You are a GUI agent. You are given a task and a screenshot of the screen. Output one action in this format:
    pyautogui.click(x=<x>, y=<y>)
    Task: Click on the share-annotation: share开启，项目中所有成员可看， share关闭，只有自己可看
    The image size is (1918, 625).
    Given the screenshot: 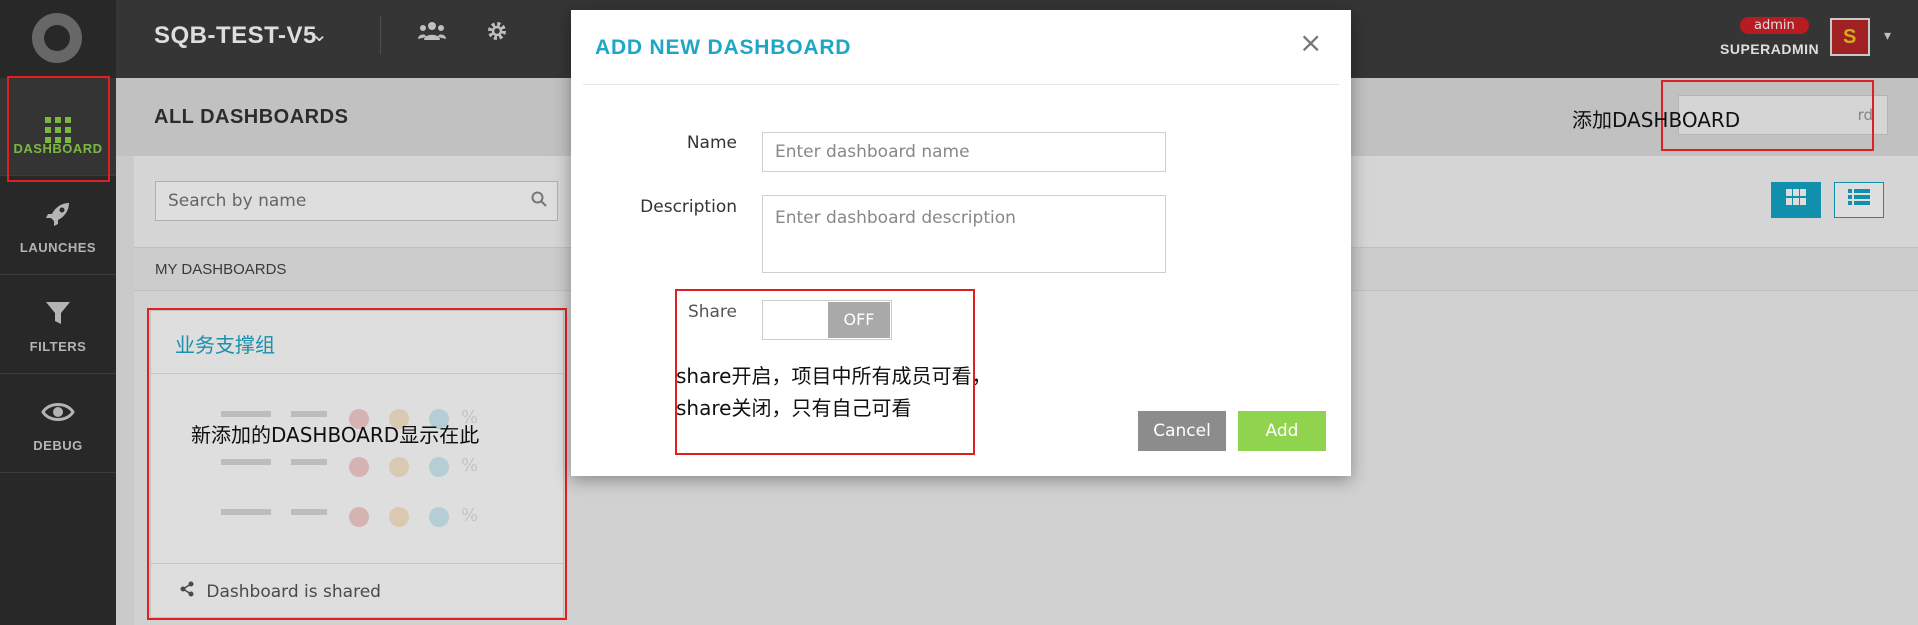 What is the action you would take?
    pyautogui.click(x=833, y=392)
    